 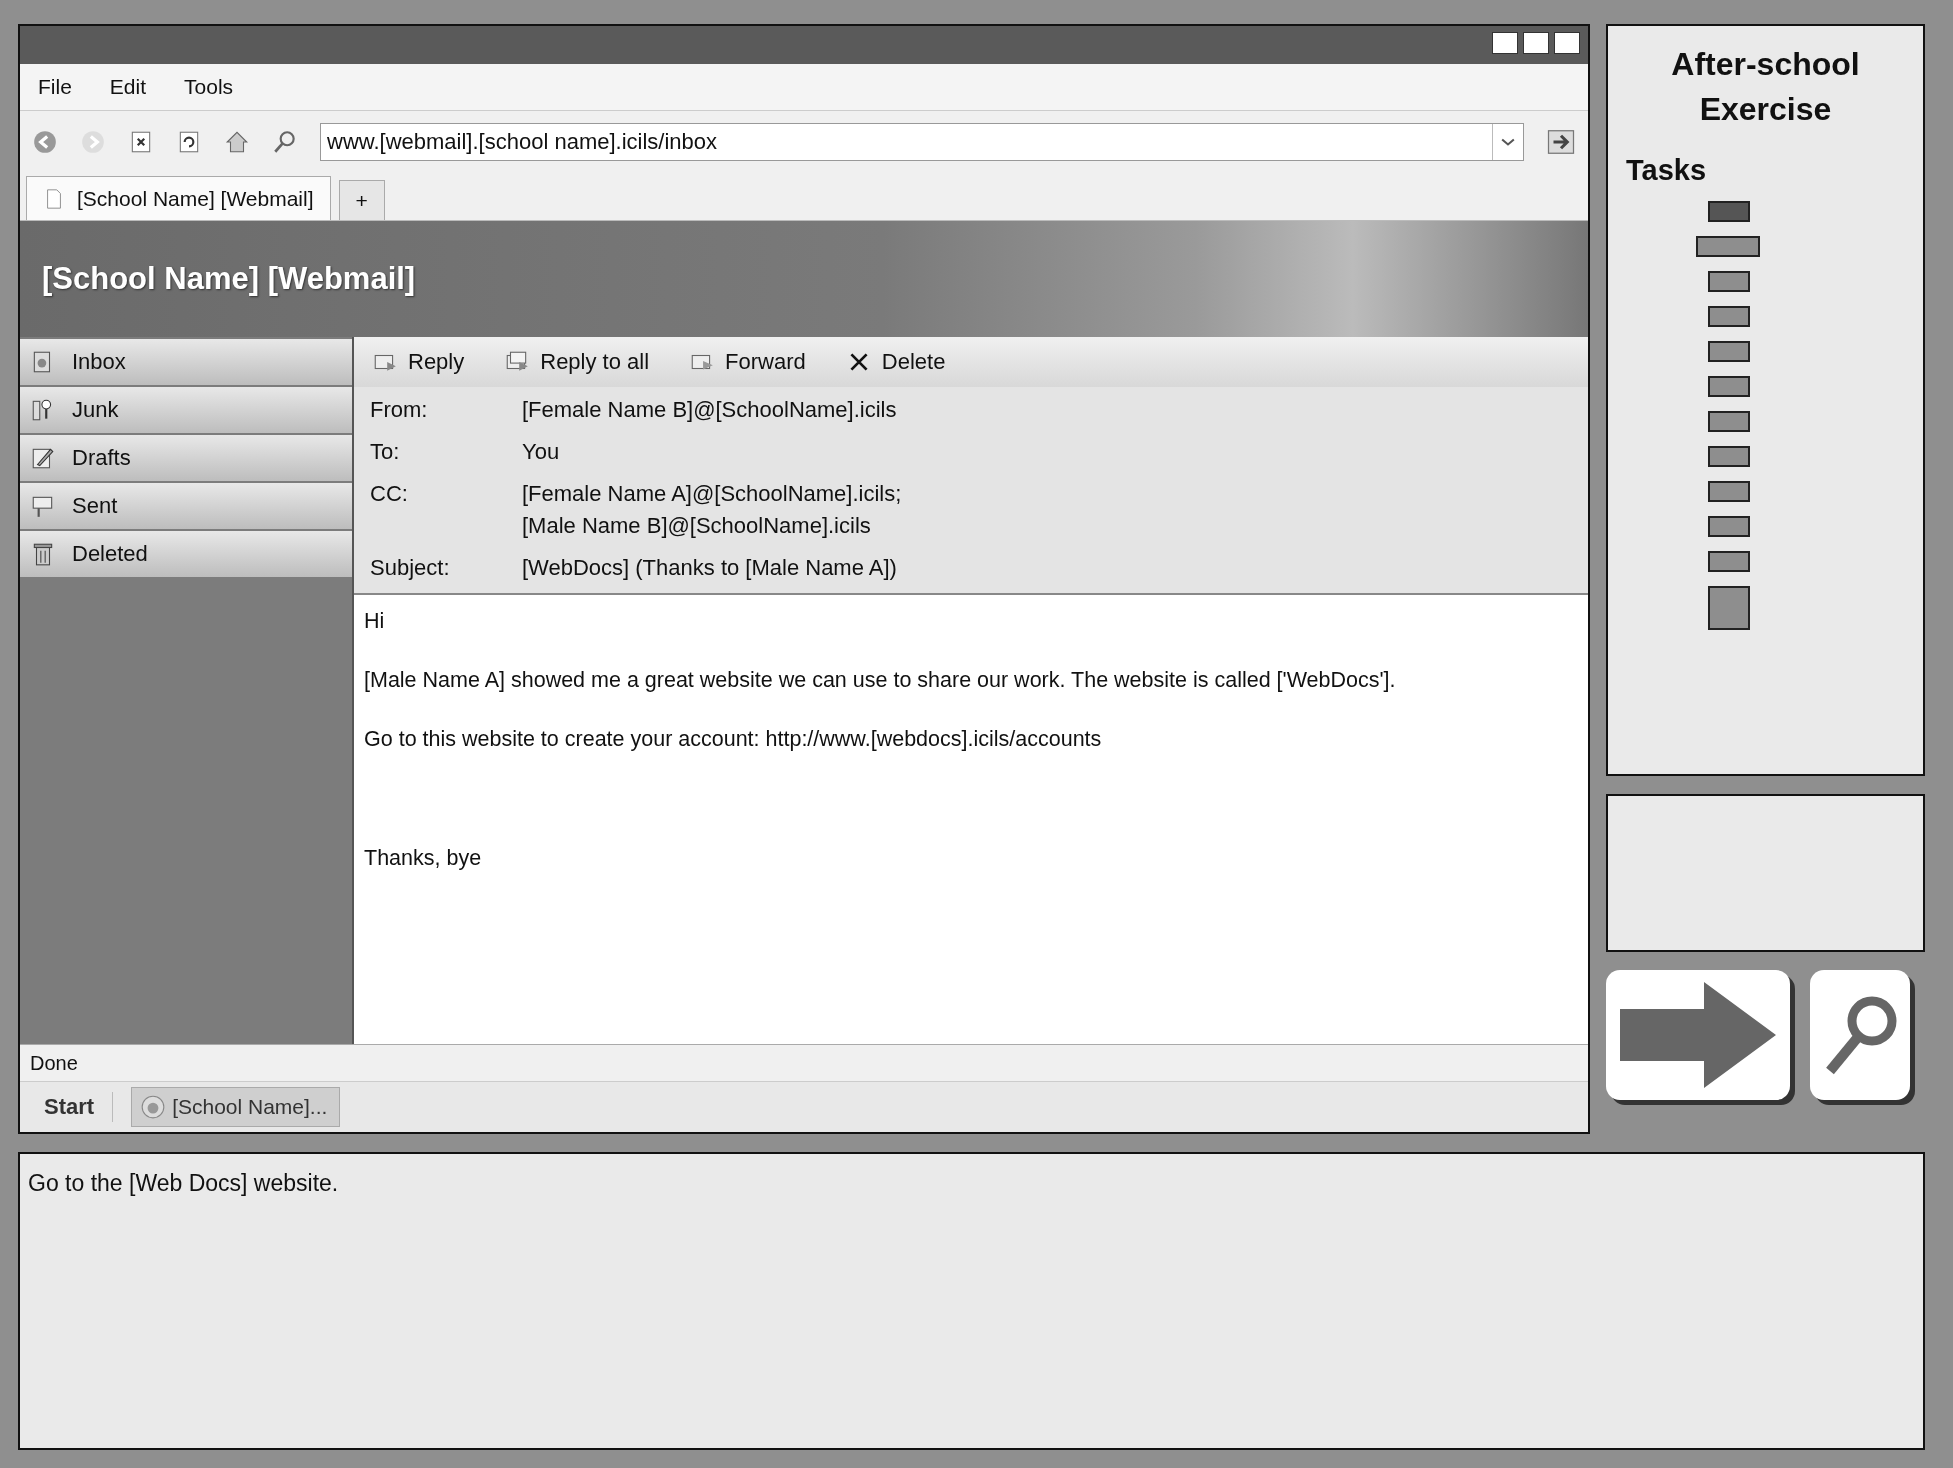 I want to click on search-icon, so click(x=285, y=142).